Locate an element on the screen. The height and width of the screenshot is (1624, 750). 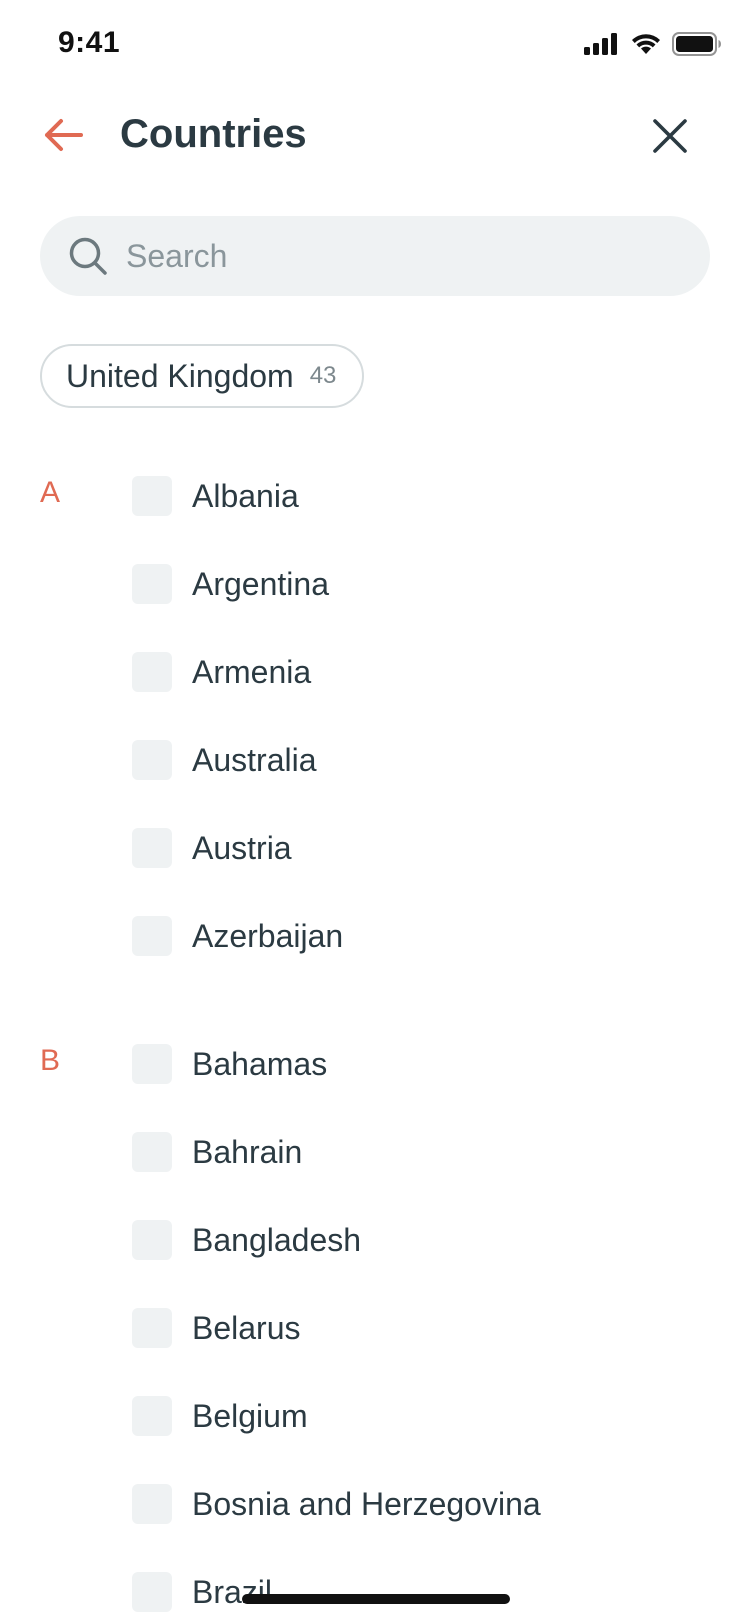
close-icon is located at coordinates (670, 136).